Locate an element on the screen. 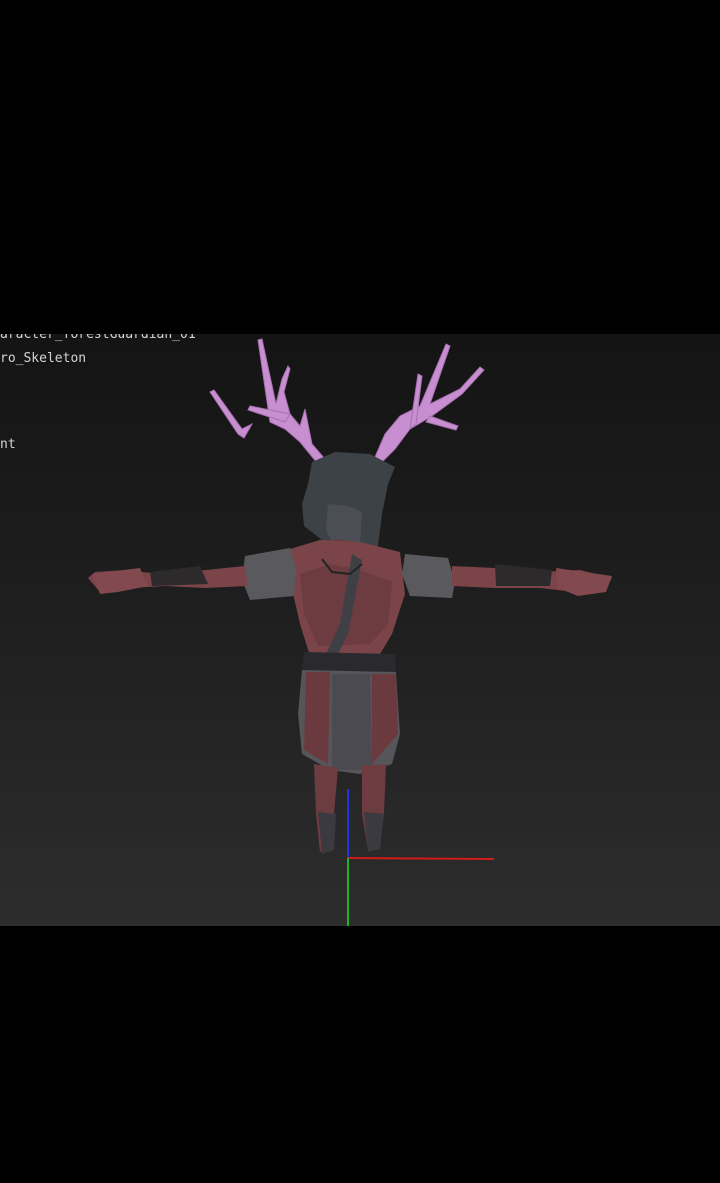 The height and width of the screenshot is (1183, 720). right-boot is located at coordinates (374, 832).